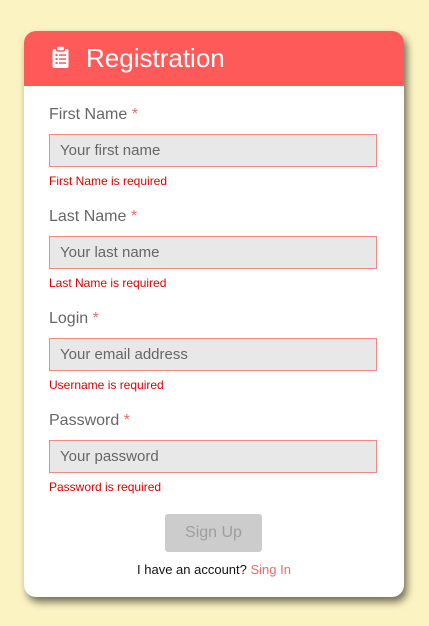 The height and width of the screenshot is (626, 429). What do you see at coordinates (213, 150) in the screenshot?
I see `first-name-input` at bounding box center [213, 150].